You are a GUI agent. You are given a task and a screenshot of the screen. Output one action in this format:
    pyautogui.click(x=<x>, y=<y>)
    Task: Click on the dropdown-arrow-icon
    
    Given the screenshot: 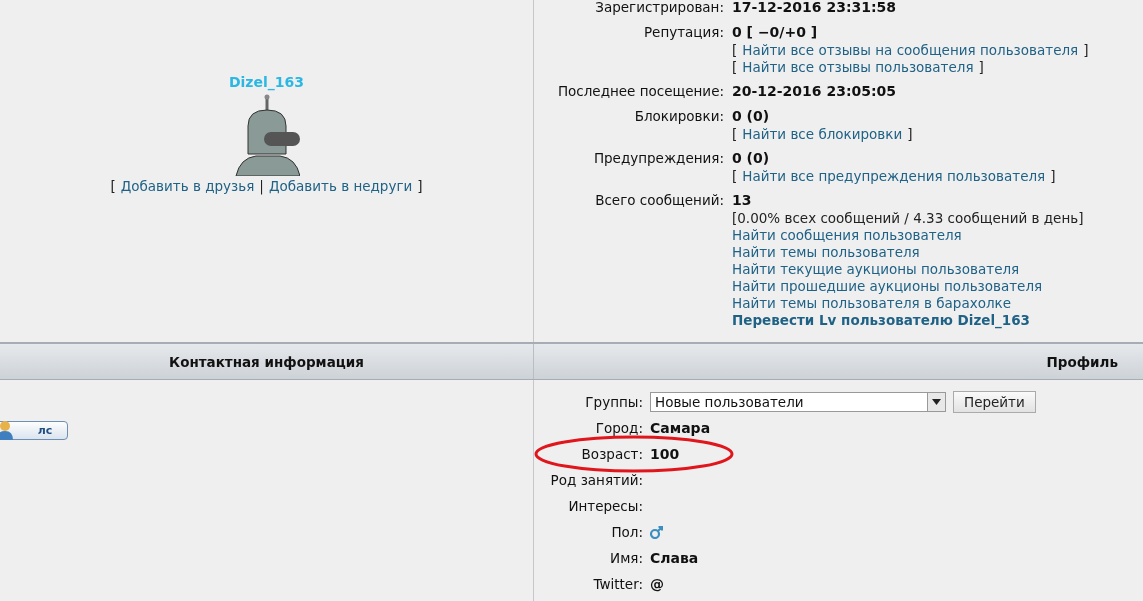 What is the action you would take?
    pyautogui.click(x=936, y=402)
    